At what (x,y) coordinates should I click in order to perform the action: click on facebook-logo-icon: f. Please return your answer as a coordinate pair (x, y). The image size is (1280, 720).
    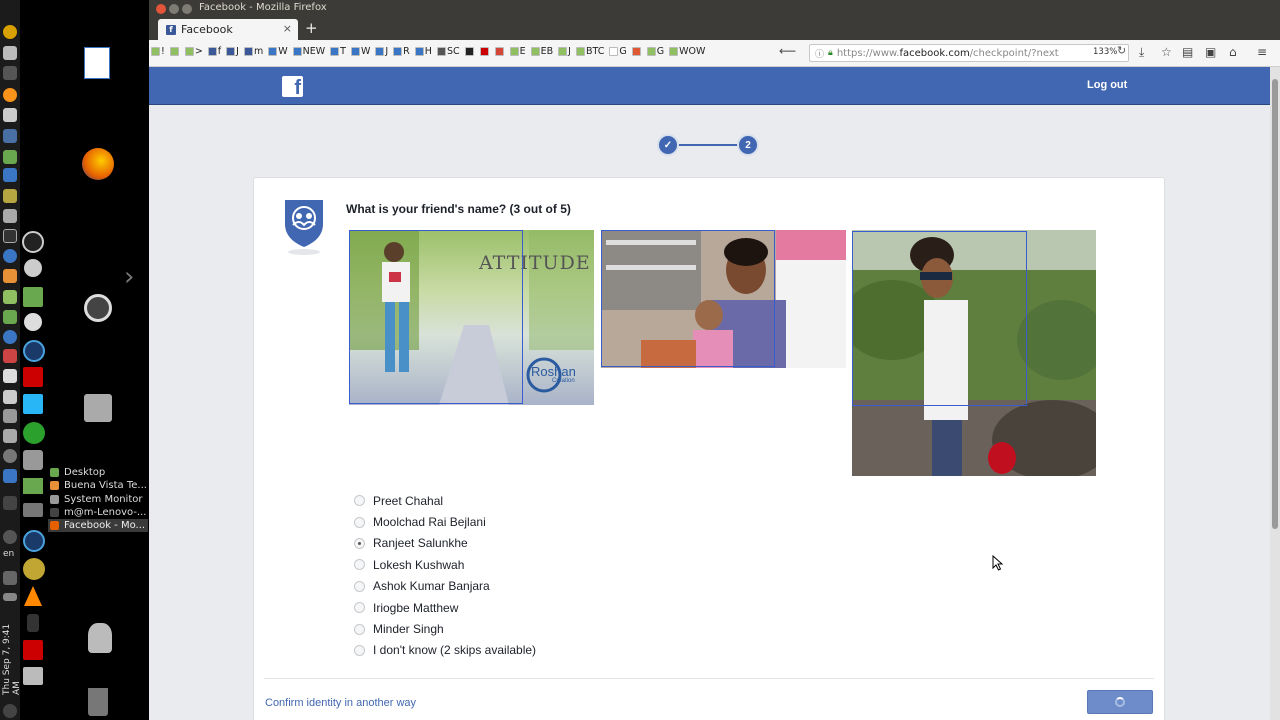
    Looking at the image, I should click on (292, 86).